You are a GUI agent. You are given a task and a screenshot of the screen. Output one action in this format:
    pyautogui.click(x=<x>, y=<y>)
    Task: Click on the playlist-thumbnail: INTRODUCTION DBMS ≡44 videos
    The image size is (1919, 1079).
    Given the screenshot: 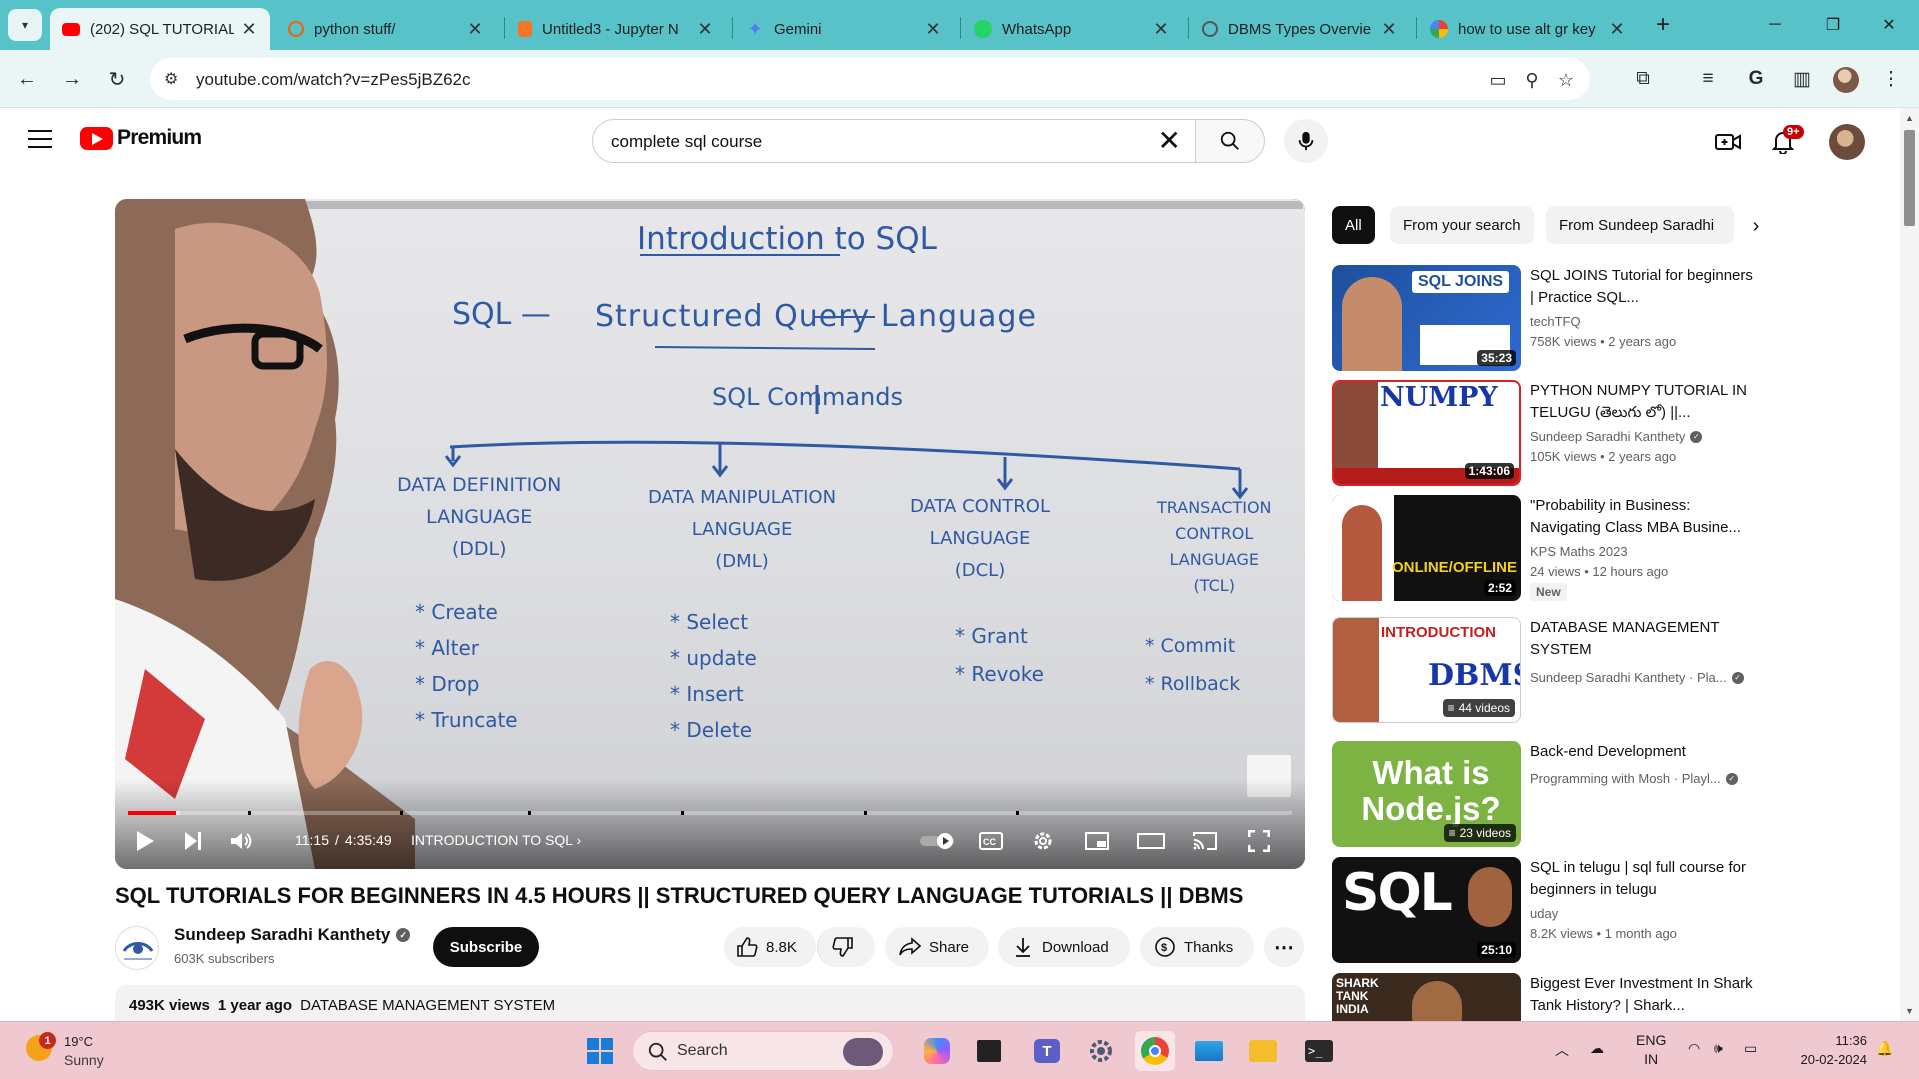 What is the action you would take?
    pyautogui.click(x=1426, y=670)
    